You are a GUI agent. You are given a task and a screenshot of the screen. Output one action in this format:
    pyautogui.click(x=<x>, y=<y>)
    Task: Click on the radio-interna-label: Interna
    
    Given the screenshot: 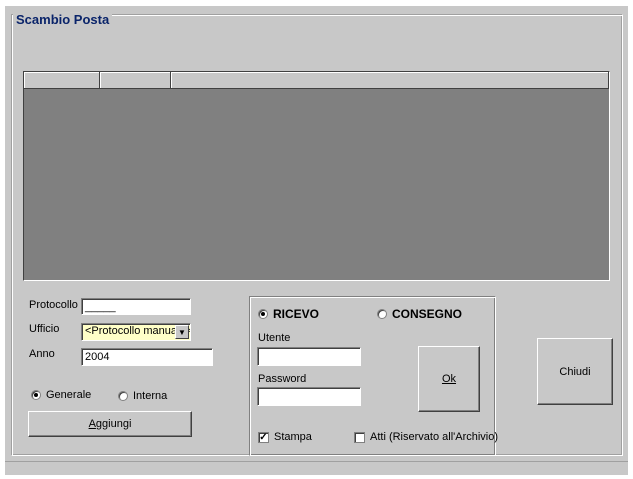 What is the action you would take?
    pyautogui.click(x=150, y=396)
    